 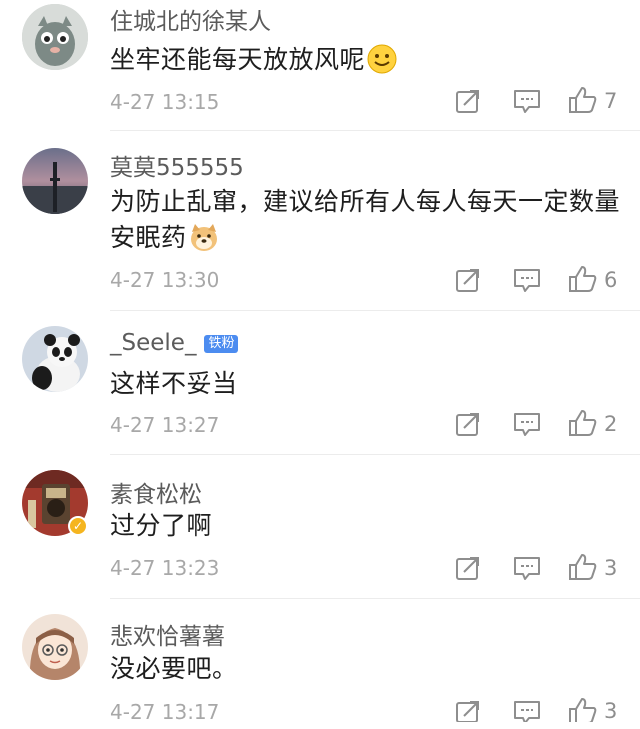 What do you see at coordinates (167, 634) in the screenshot?
I see `username: 悲欢恰薯薯` at bounding box center [167, 634].